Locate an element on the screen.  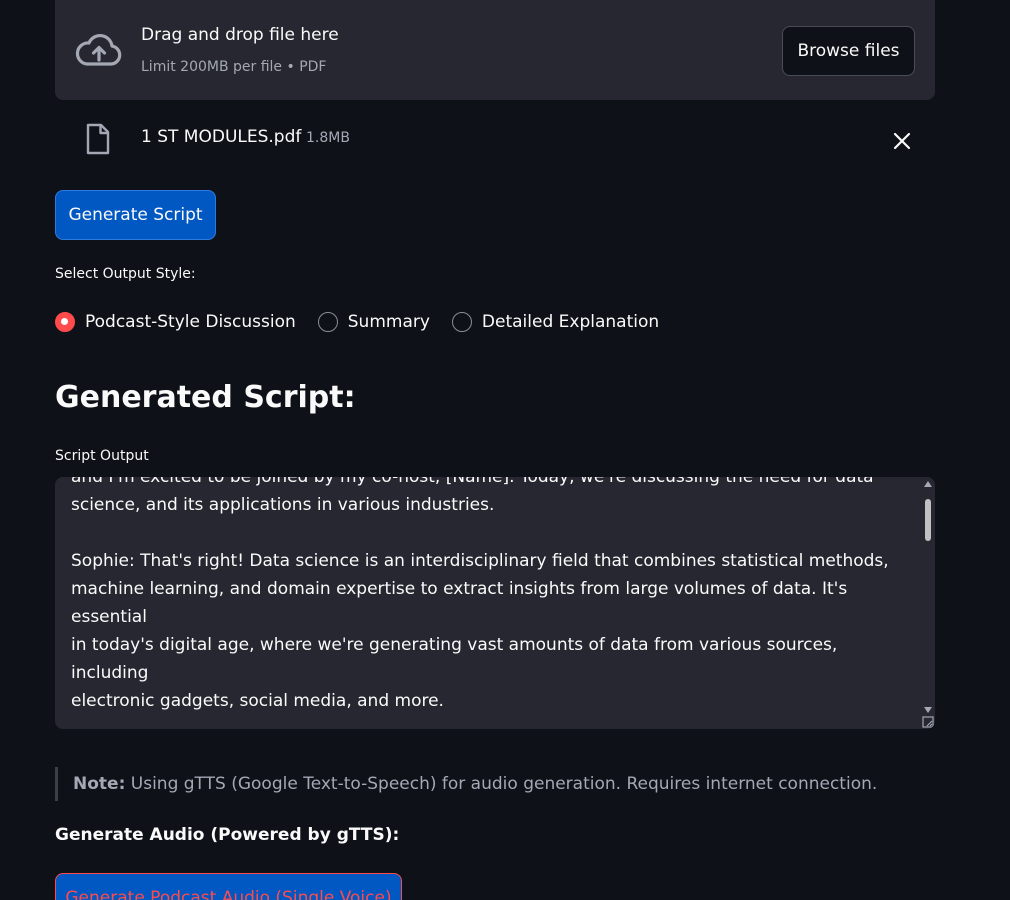
note-bold-label: Note: is located at coordinates (99, 784).